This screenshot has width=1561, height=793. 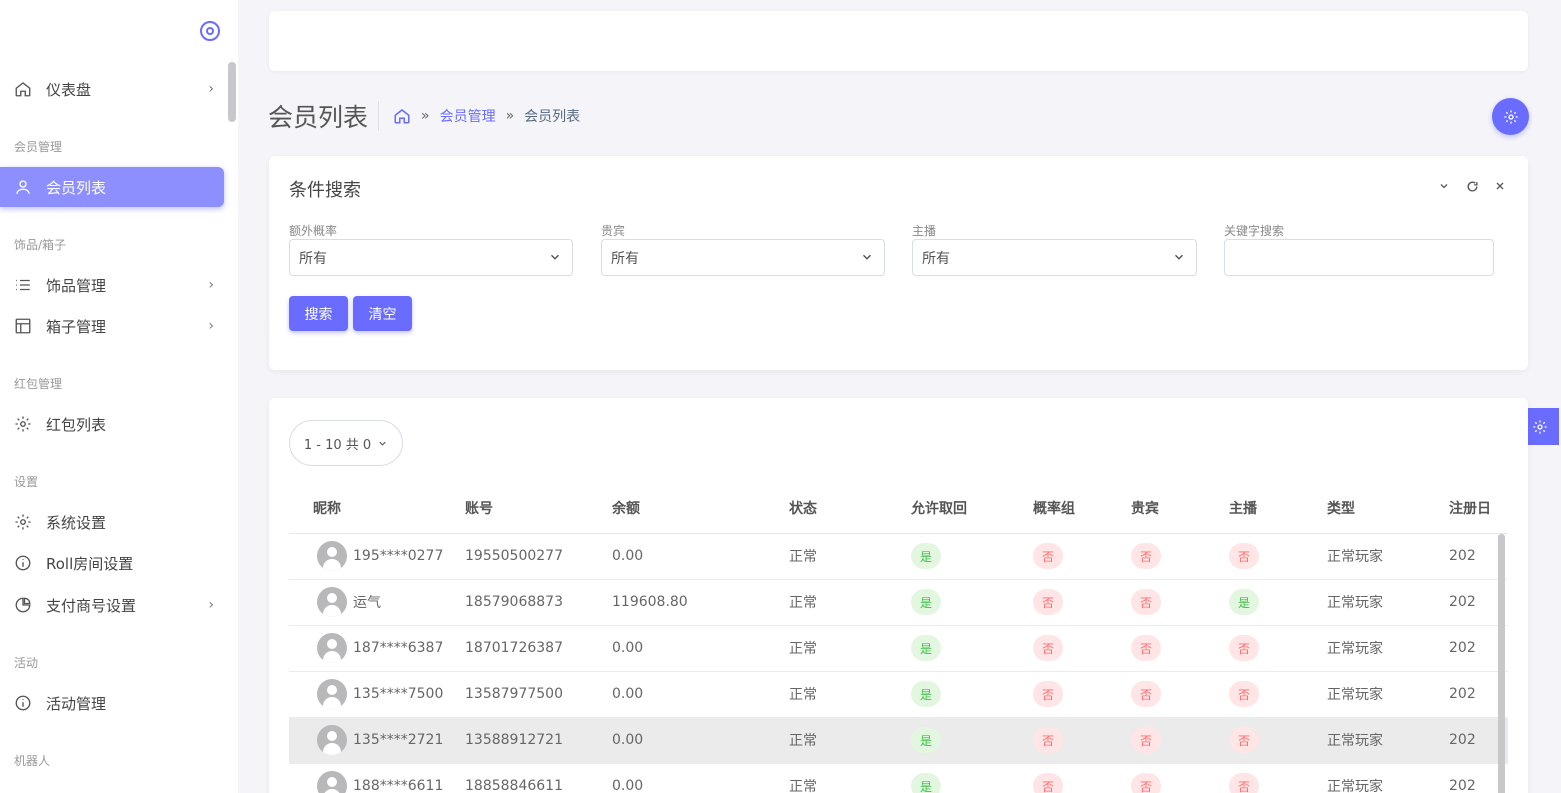 I want to click on column-header: 类型, so click(x=1388, y=508).